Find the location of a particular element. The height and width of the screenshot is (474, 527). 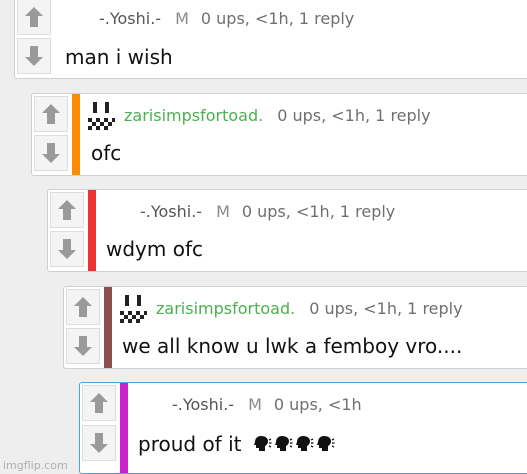

comment-text-content: proud of it is located at coordinates (190, 444).